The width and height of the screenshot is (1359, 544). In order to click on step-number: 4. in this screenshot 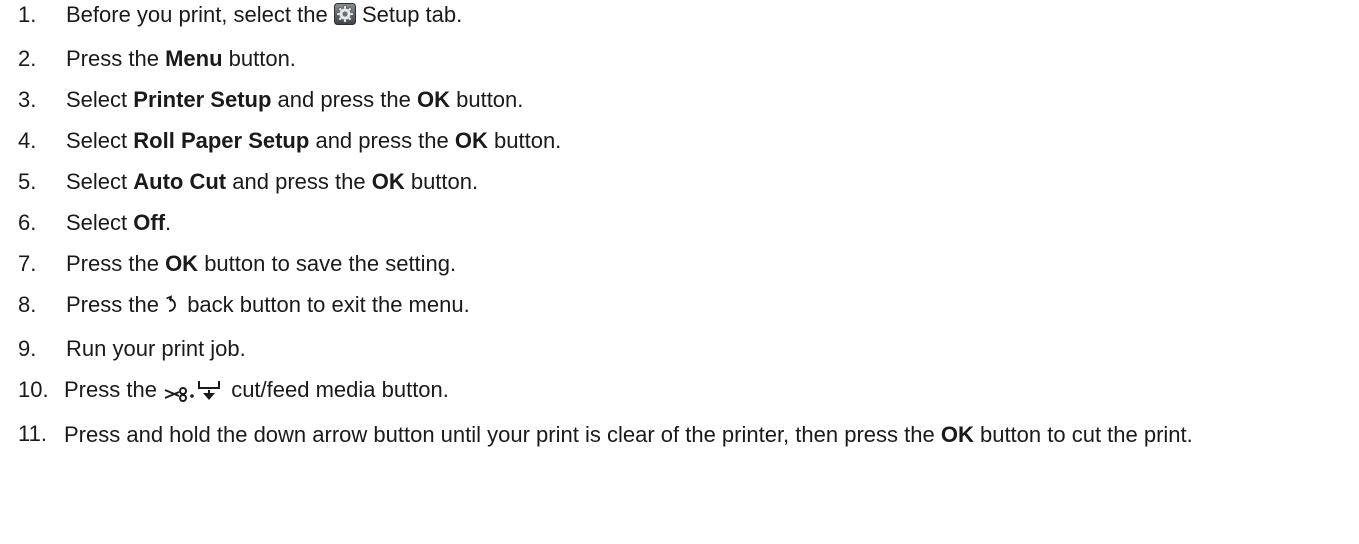, I will do `click(27, 140)`.